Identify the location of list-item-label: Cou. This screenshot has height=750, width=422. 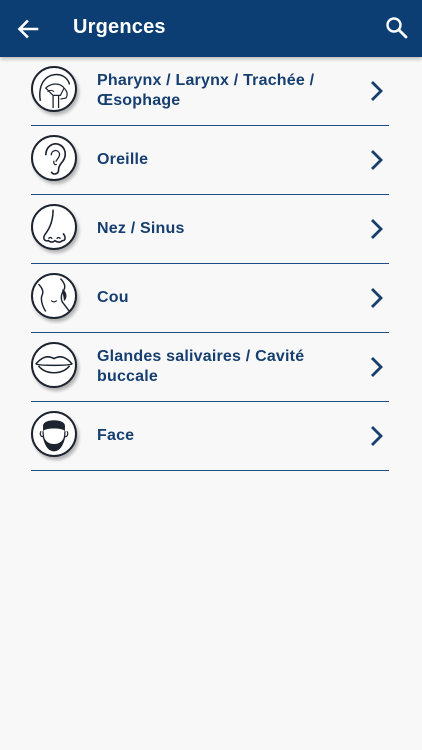
(113, 297).